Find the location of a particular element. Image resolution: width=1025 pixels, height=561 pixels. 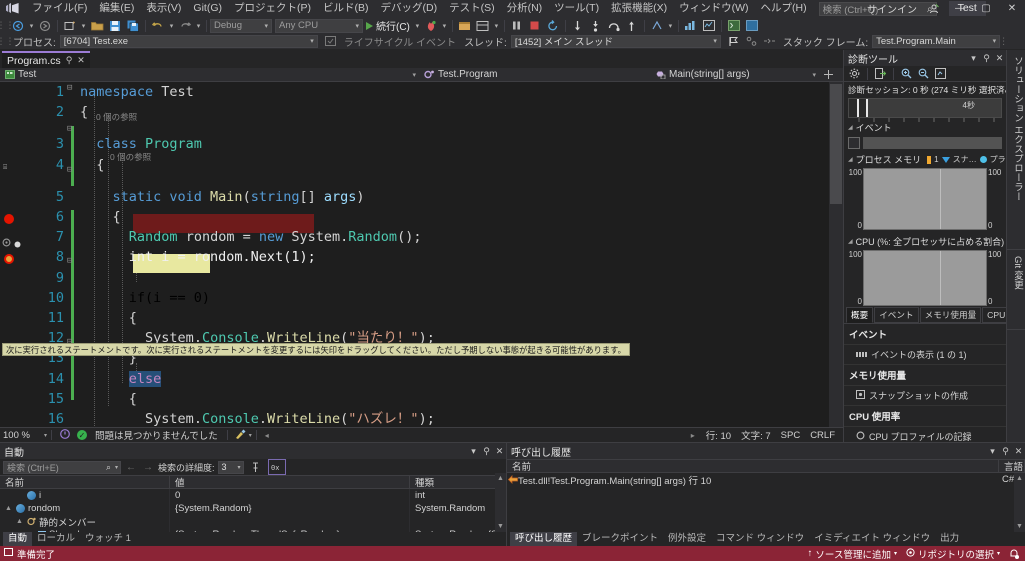

add-to-source-control-button: ↑ ソース管理に追加 ▾ is located at coordinates (852, 554).